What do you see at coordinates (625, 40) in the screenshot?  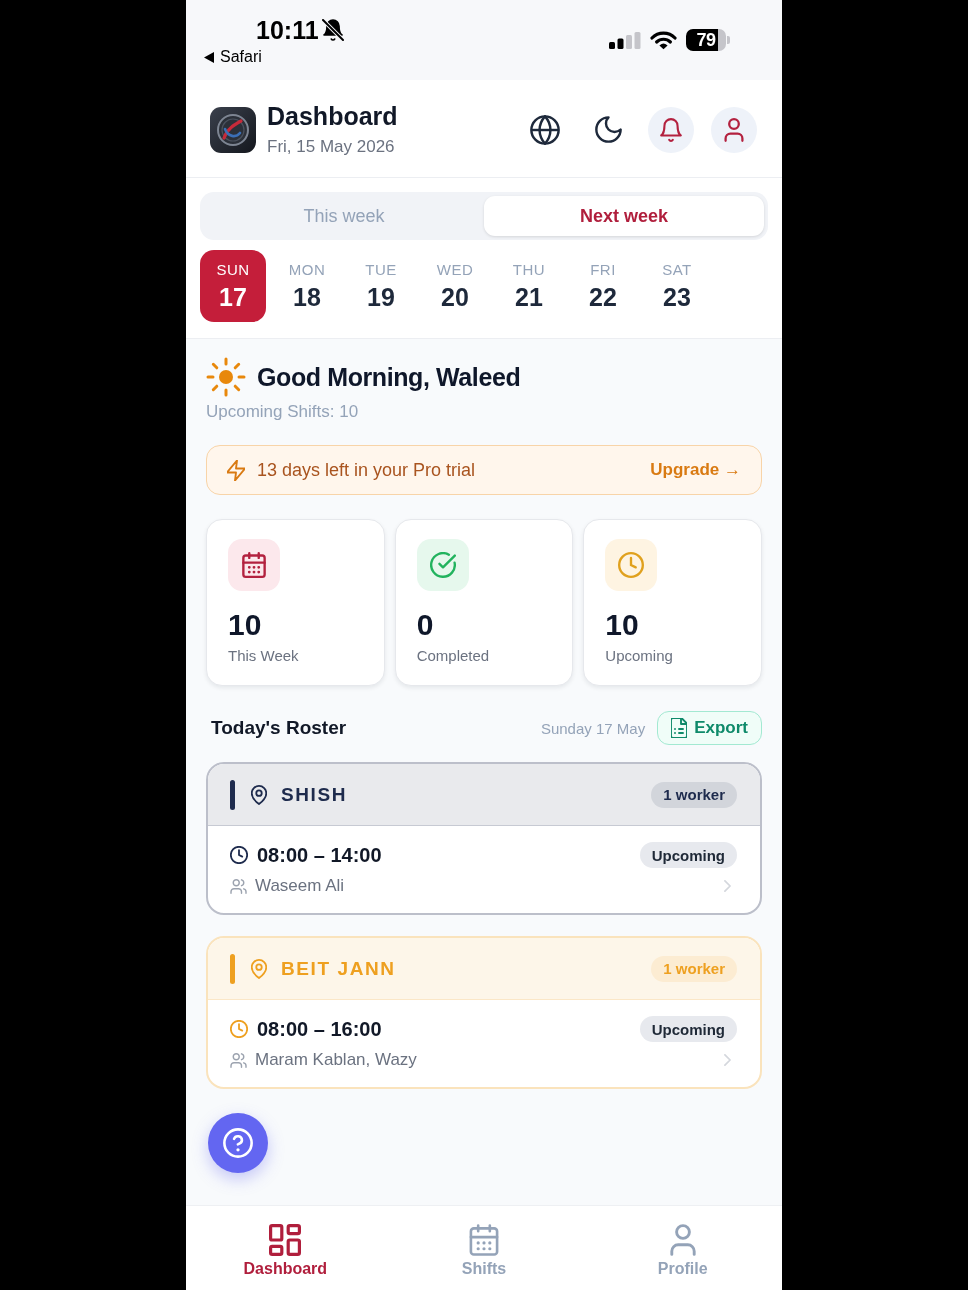 I see `signal-icon` at bounding box center [625, 40].